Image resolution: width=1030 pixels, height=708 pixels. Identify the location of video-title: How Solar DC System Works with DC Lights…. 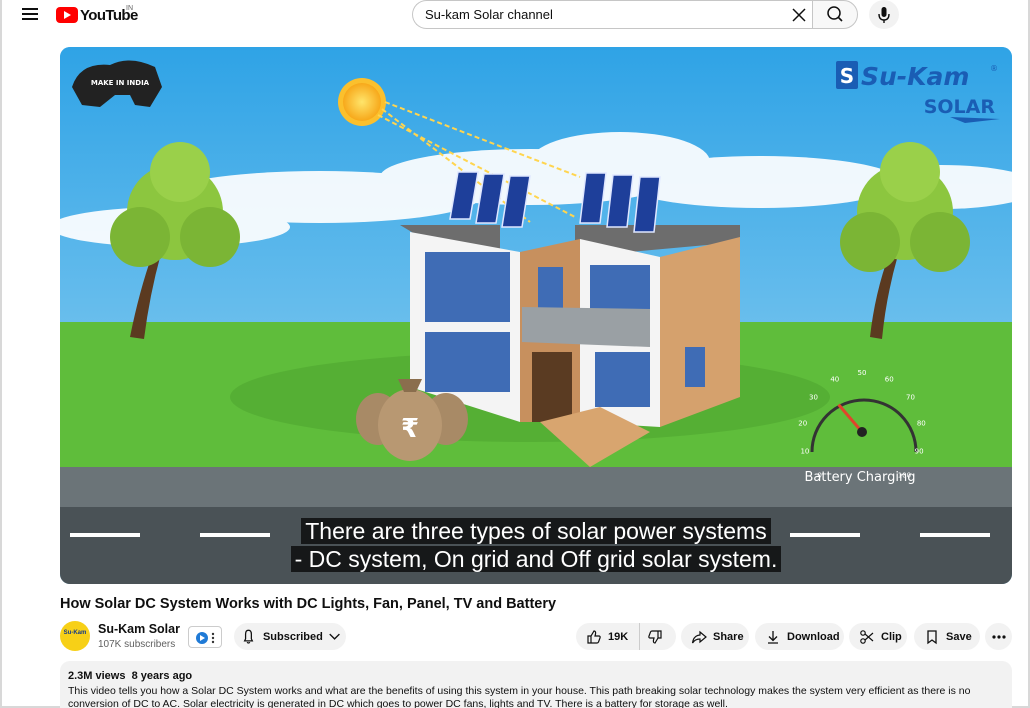
(308, 604).